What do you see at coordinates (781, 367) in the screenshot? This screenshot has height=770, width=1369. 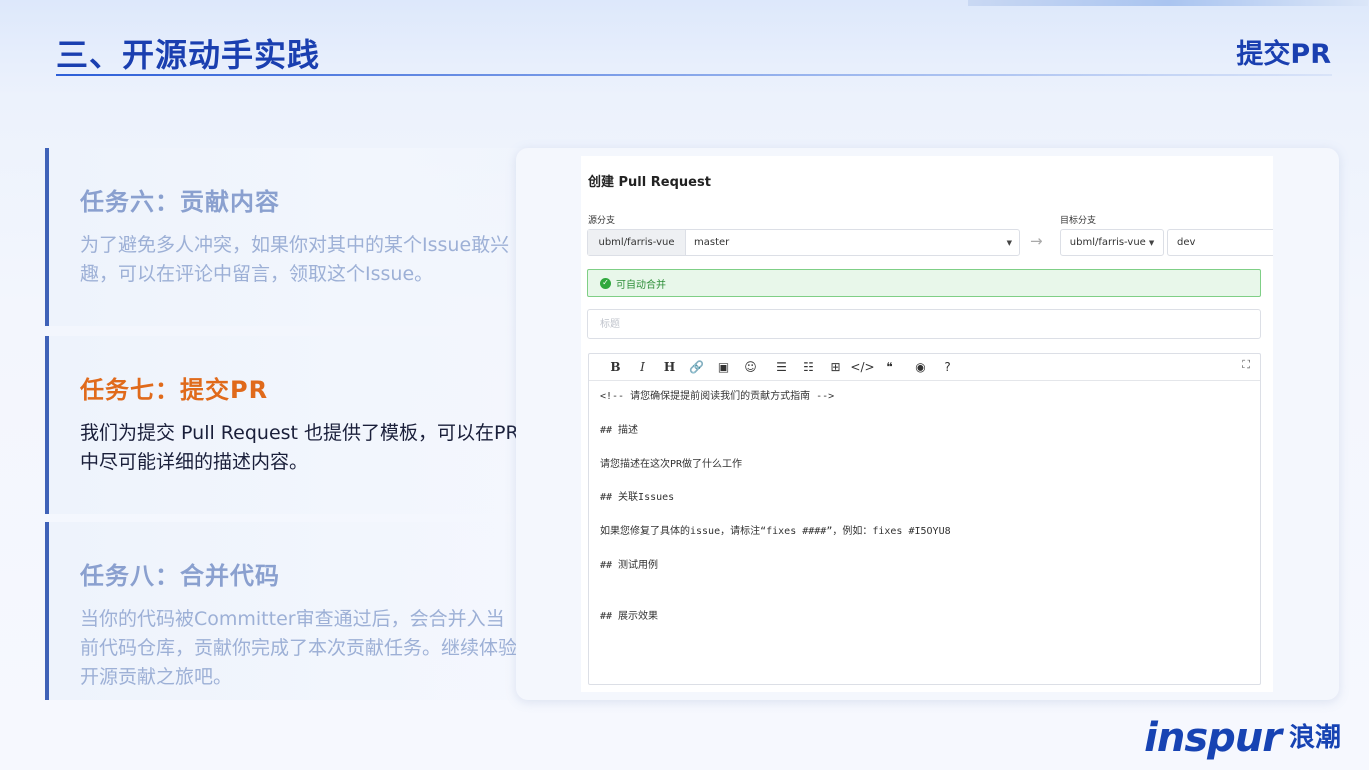 I see `unordered-list-icon: ☰` at bounding box center [781, 367].